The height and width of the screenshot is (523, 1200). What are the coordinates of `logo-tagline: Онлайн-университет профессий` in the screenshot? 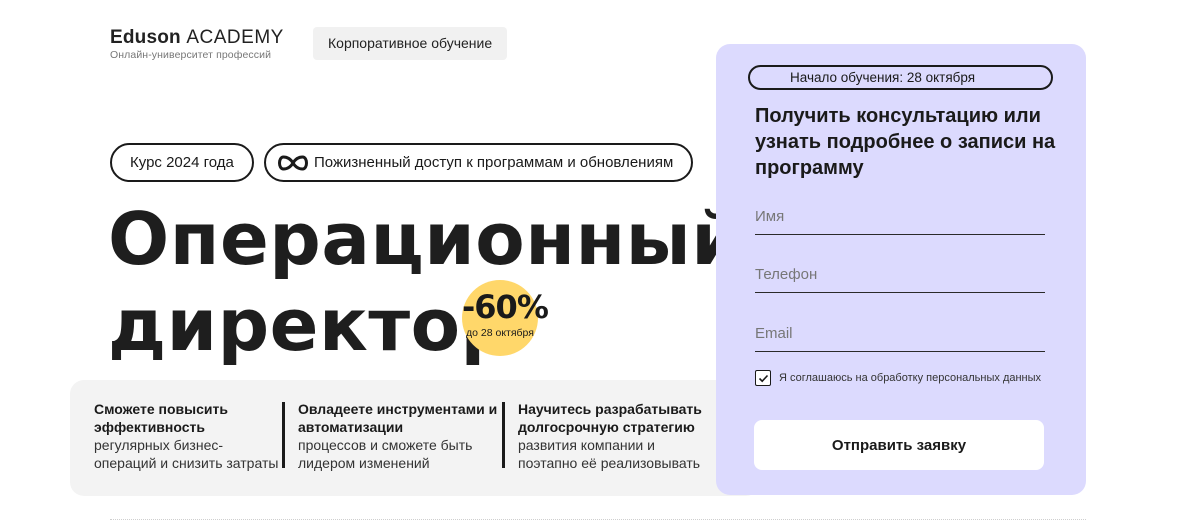 It's located at (191, 55).